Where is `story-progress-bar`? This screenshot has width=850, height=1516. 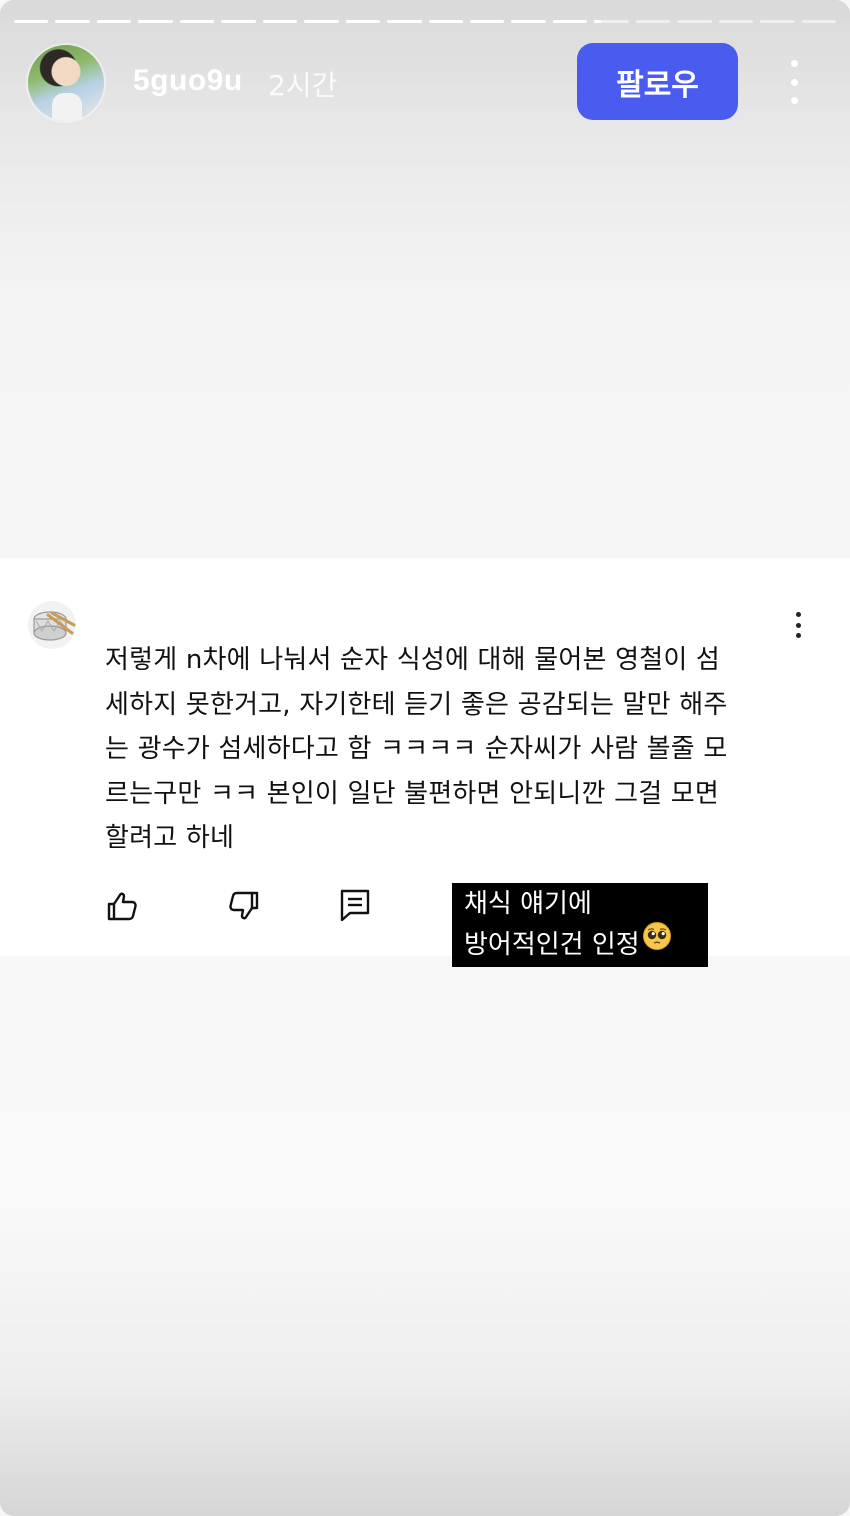 story-progress-bar is located at coordinates (425, 21).